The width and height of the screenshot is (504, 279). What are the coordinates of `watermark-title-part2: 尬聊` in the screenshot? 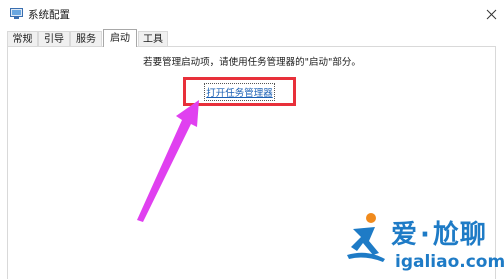 It's located at (459, 235).